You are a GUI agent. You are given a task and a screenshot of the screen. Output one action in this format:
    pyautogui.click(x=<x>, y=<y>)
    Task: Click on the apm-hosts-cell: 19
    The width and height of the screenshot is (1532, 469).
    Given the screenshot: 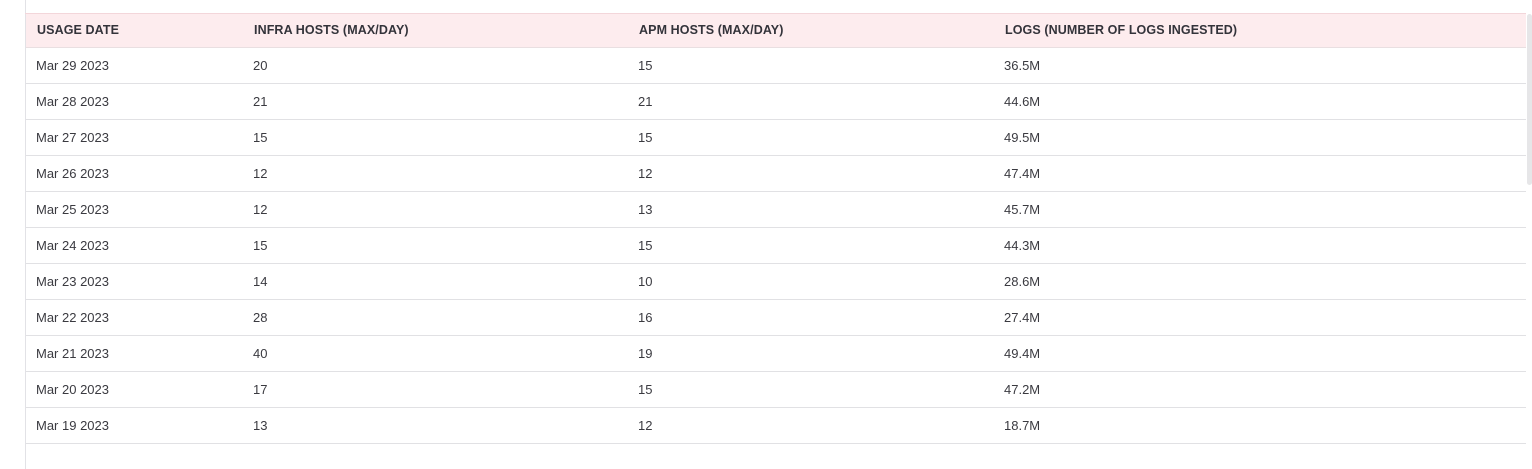 What is the action you would take?
    pyautogui.click(x=645, y=353)
    